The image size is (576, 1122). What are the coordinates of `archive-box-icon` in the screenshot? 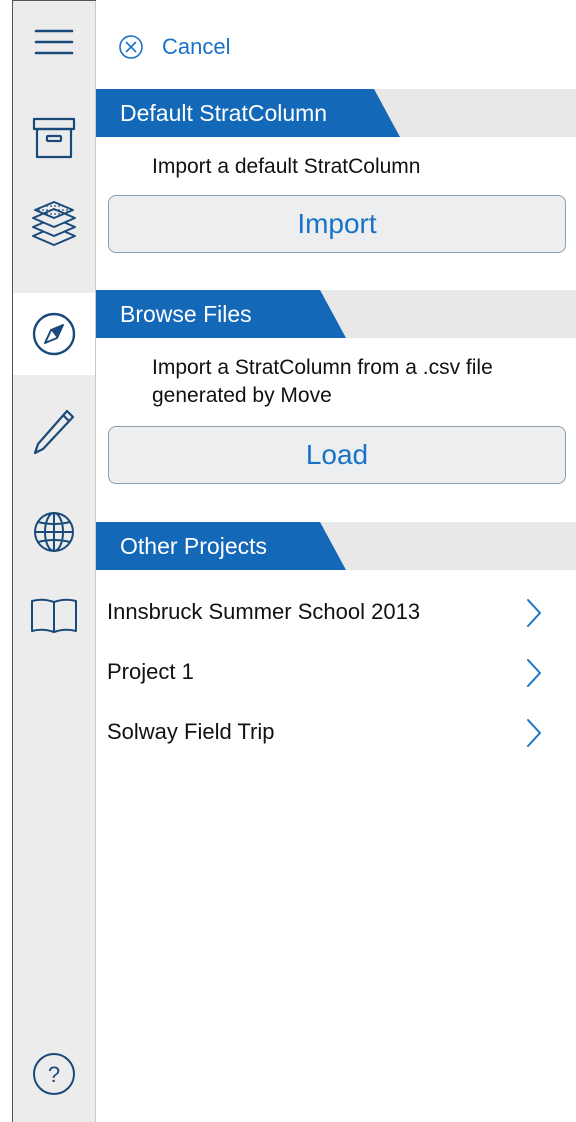 It's located at (54, 138).